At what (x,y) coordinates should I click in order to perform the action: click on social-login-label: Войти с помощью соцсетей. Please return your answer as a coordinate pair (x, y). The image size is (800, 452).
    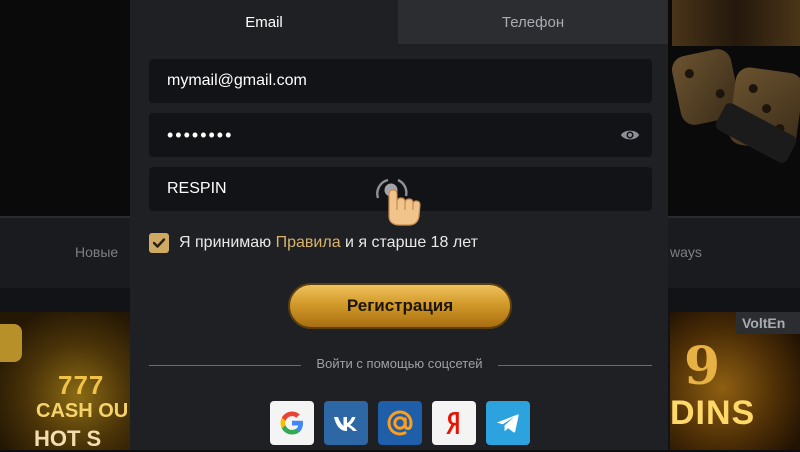
    Looking at the image, I should click on (399, 363).